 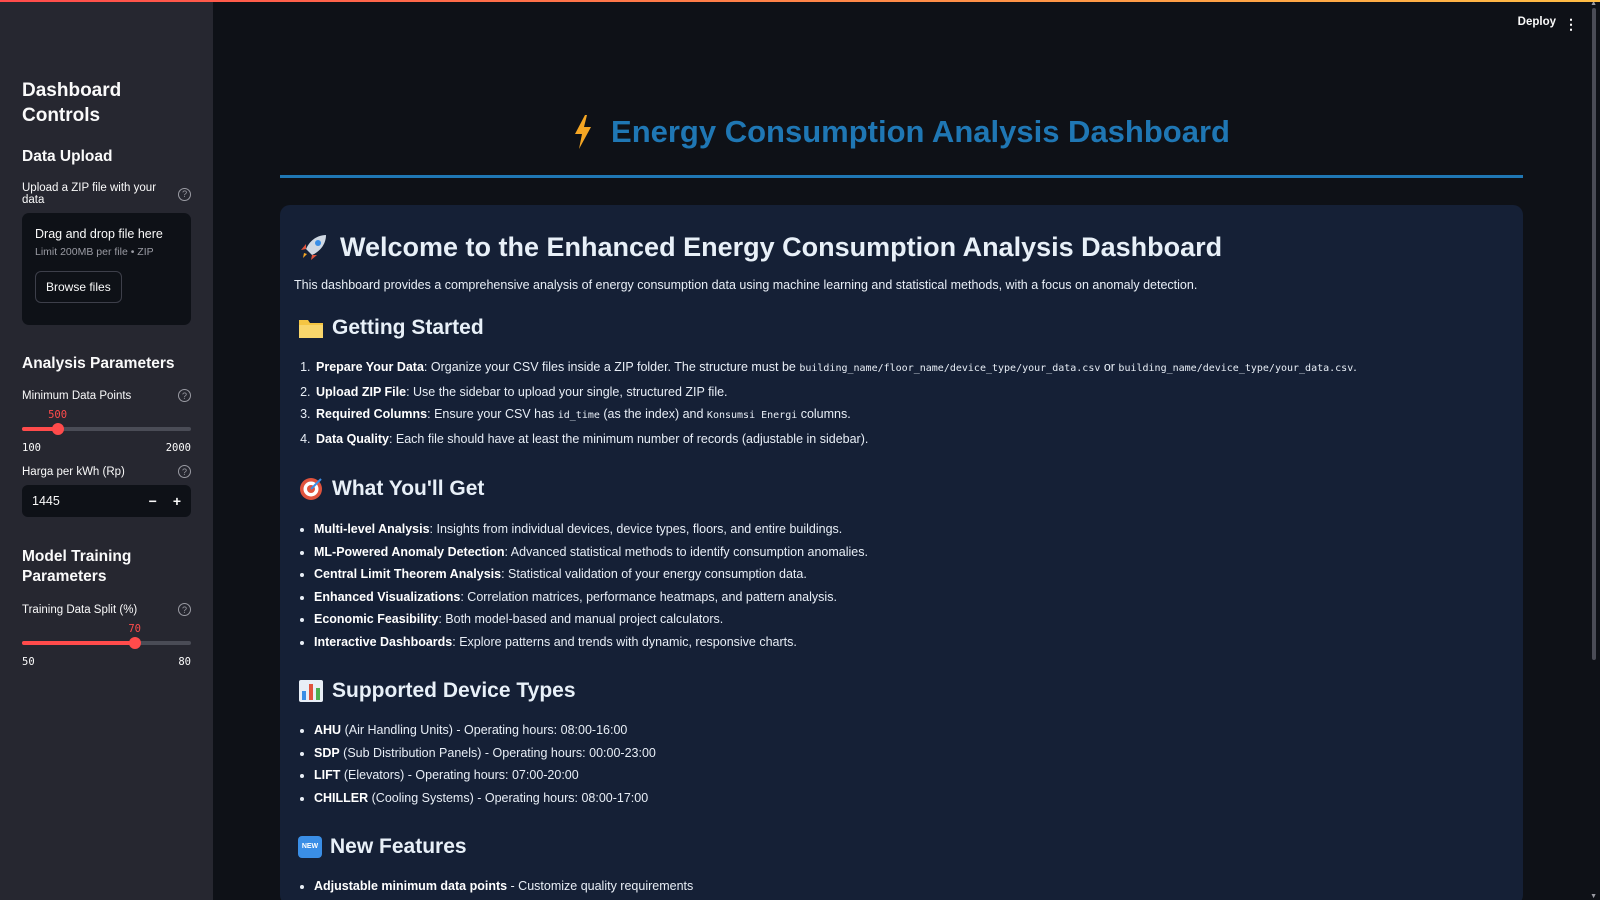 I want to click on item-title: Enhanced Visualizations, so click(x=387, y=596).